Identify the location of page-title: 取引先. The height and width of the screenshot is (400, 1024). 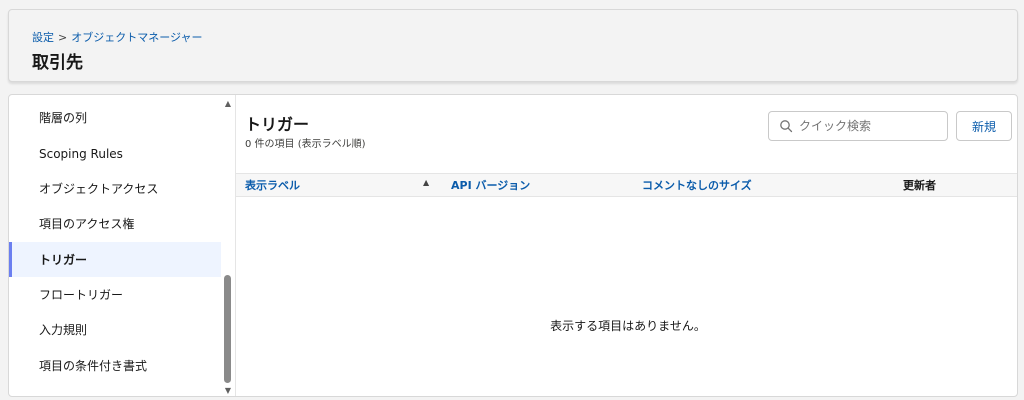
(57, 63).